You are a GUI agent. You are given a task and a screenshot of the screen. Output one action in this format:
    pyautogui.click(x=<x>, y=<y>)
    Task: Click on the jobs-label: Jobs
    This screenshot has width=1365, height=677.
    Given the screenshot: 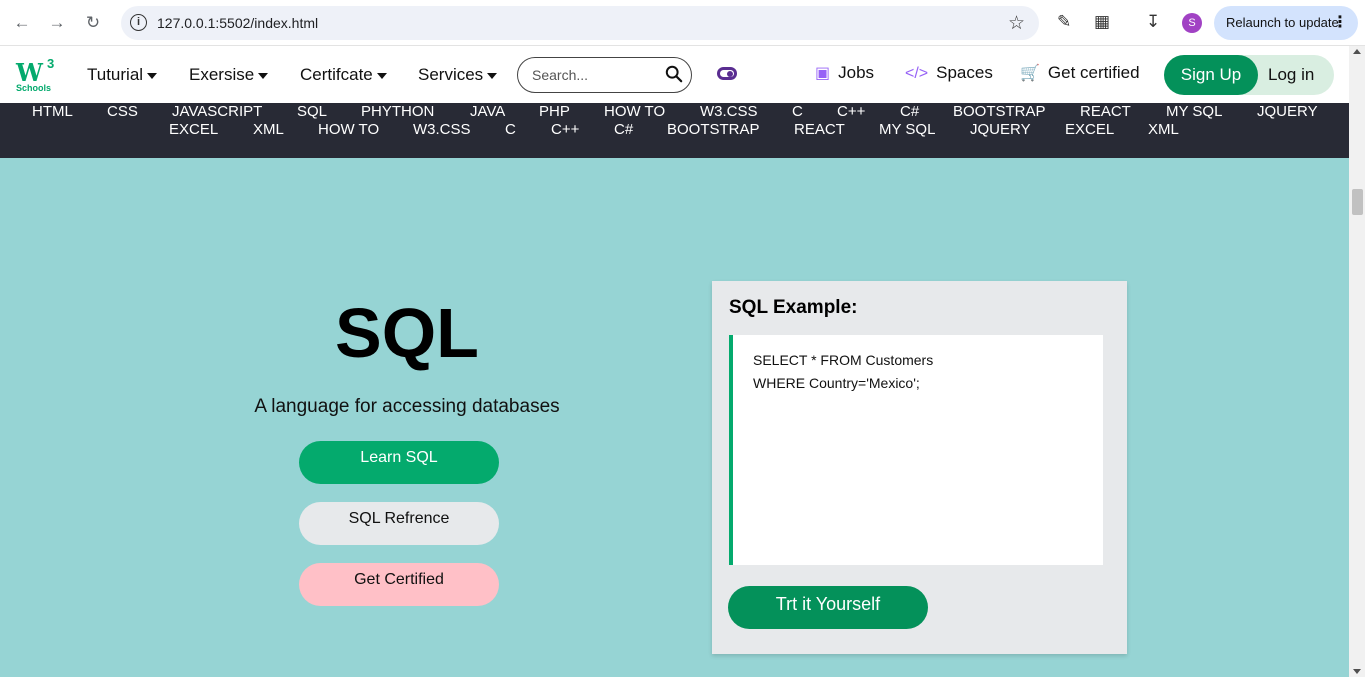 What is the action you would take?
    pyautogui.click(x=856, y=72)
    